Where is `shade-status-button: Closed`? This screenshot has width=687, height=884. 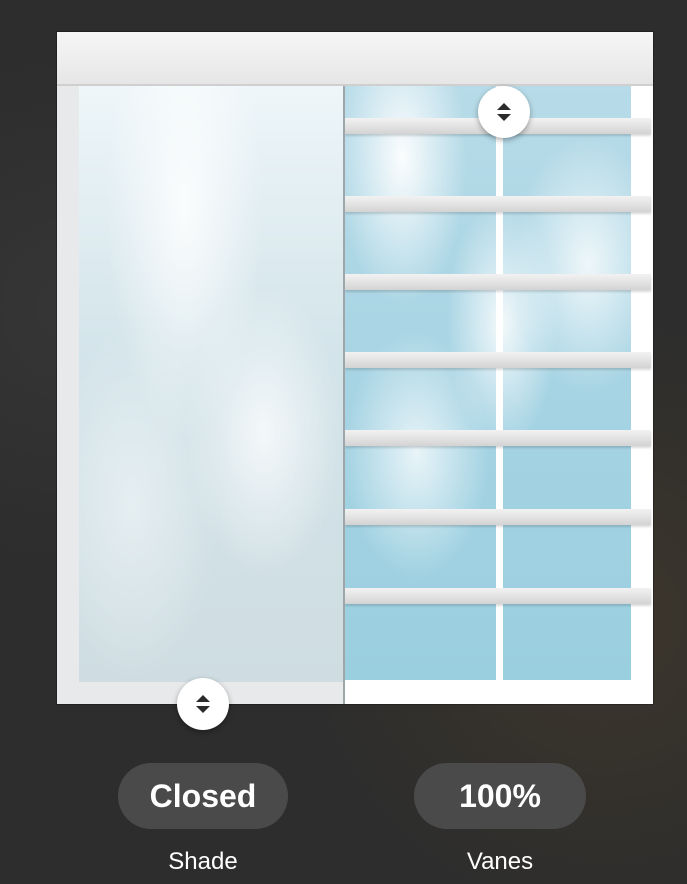
shade-status-button: Closed is located at coordinates (203, 796).